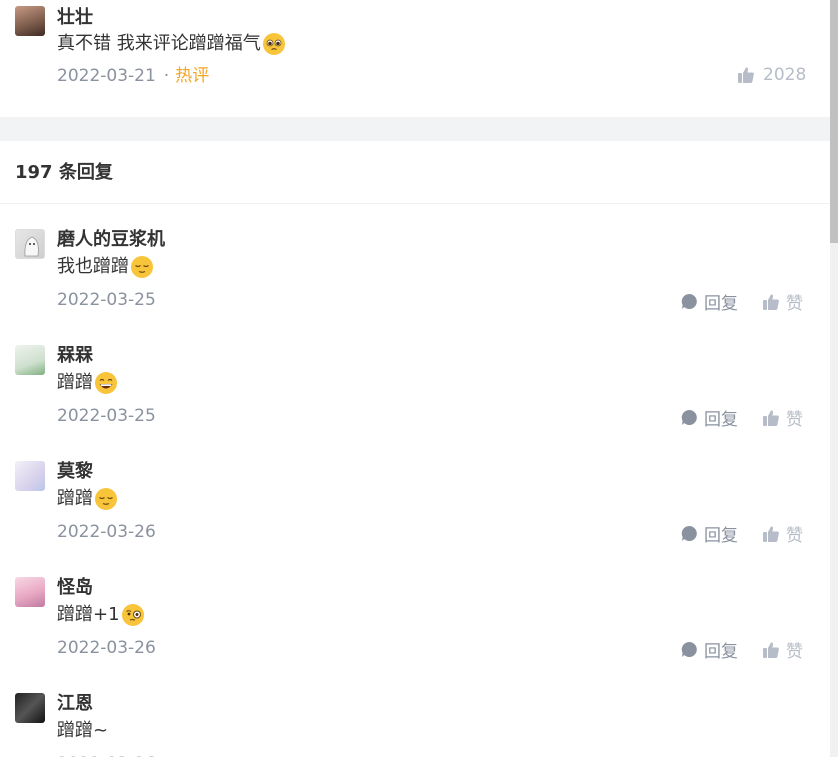 This screenshot has width=838, height=757. I want to click on grinning-face-icon, so click(106, 383).